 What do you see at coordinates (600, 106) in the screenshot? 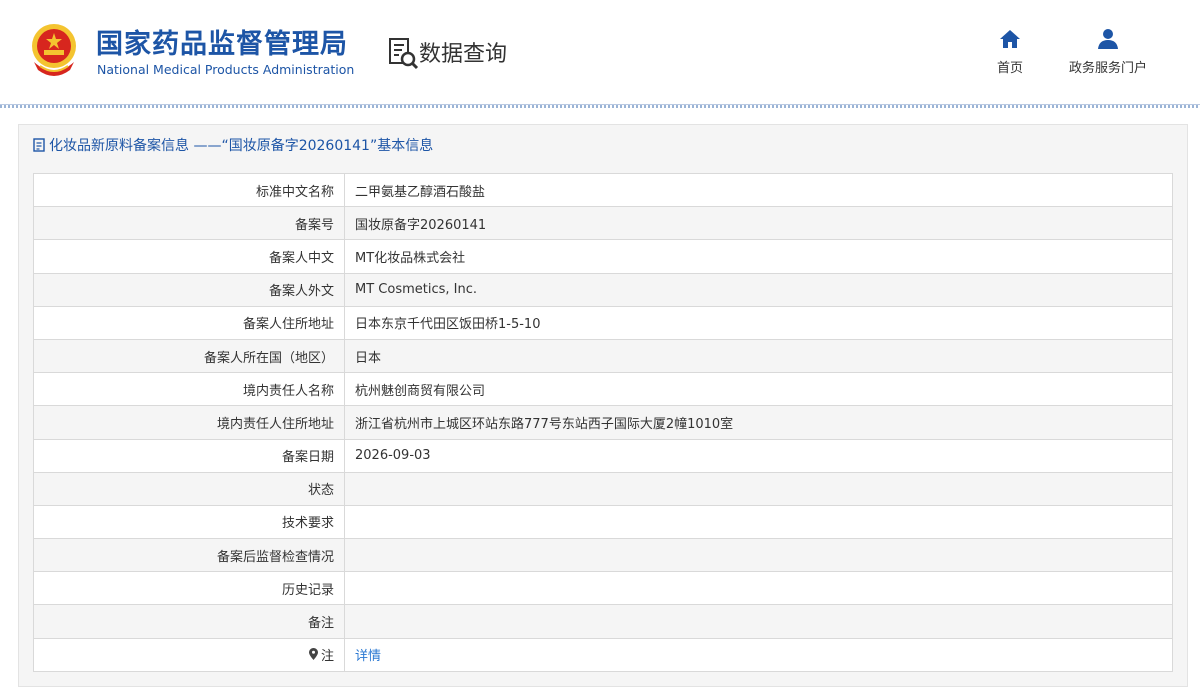
I see `header-divider` at bounding box center [600, 106].